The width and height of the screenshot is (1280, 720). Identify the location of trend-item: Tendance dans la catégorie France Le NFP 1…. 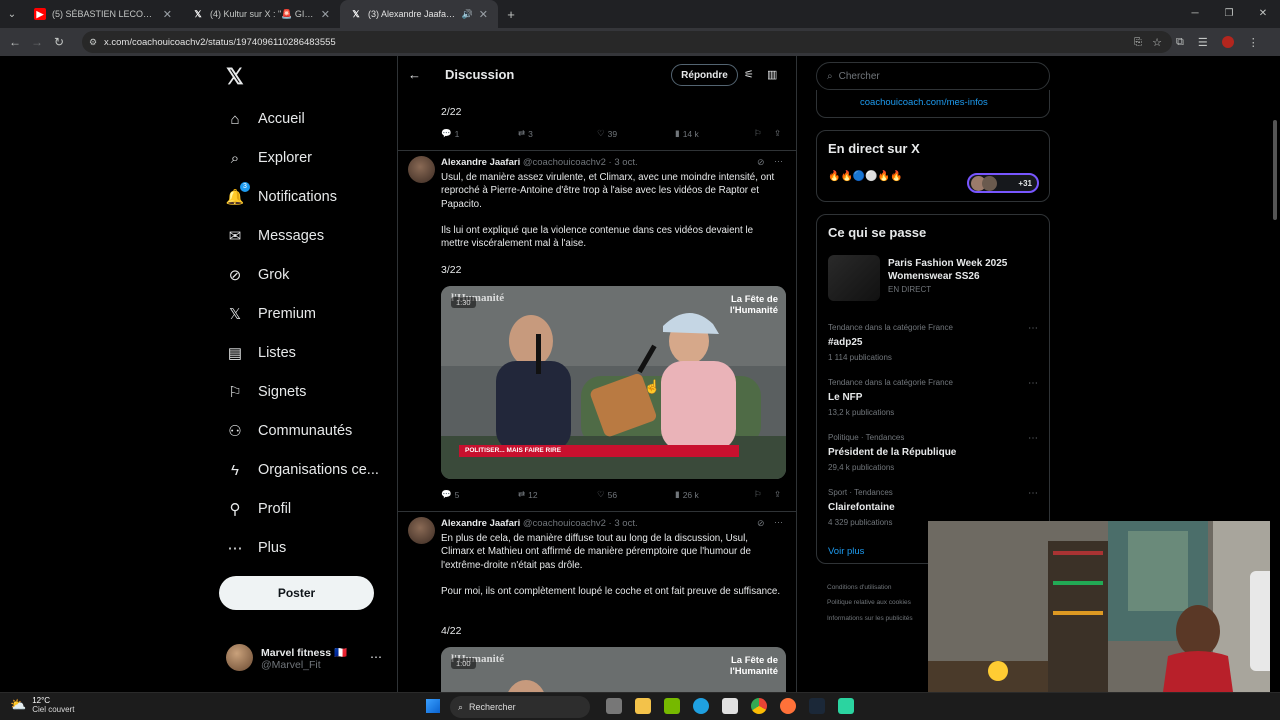
(934, 397).